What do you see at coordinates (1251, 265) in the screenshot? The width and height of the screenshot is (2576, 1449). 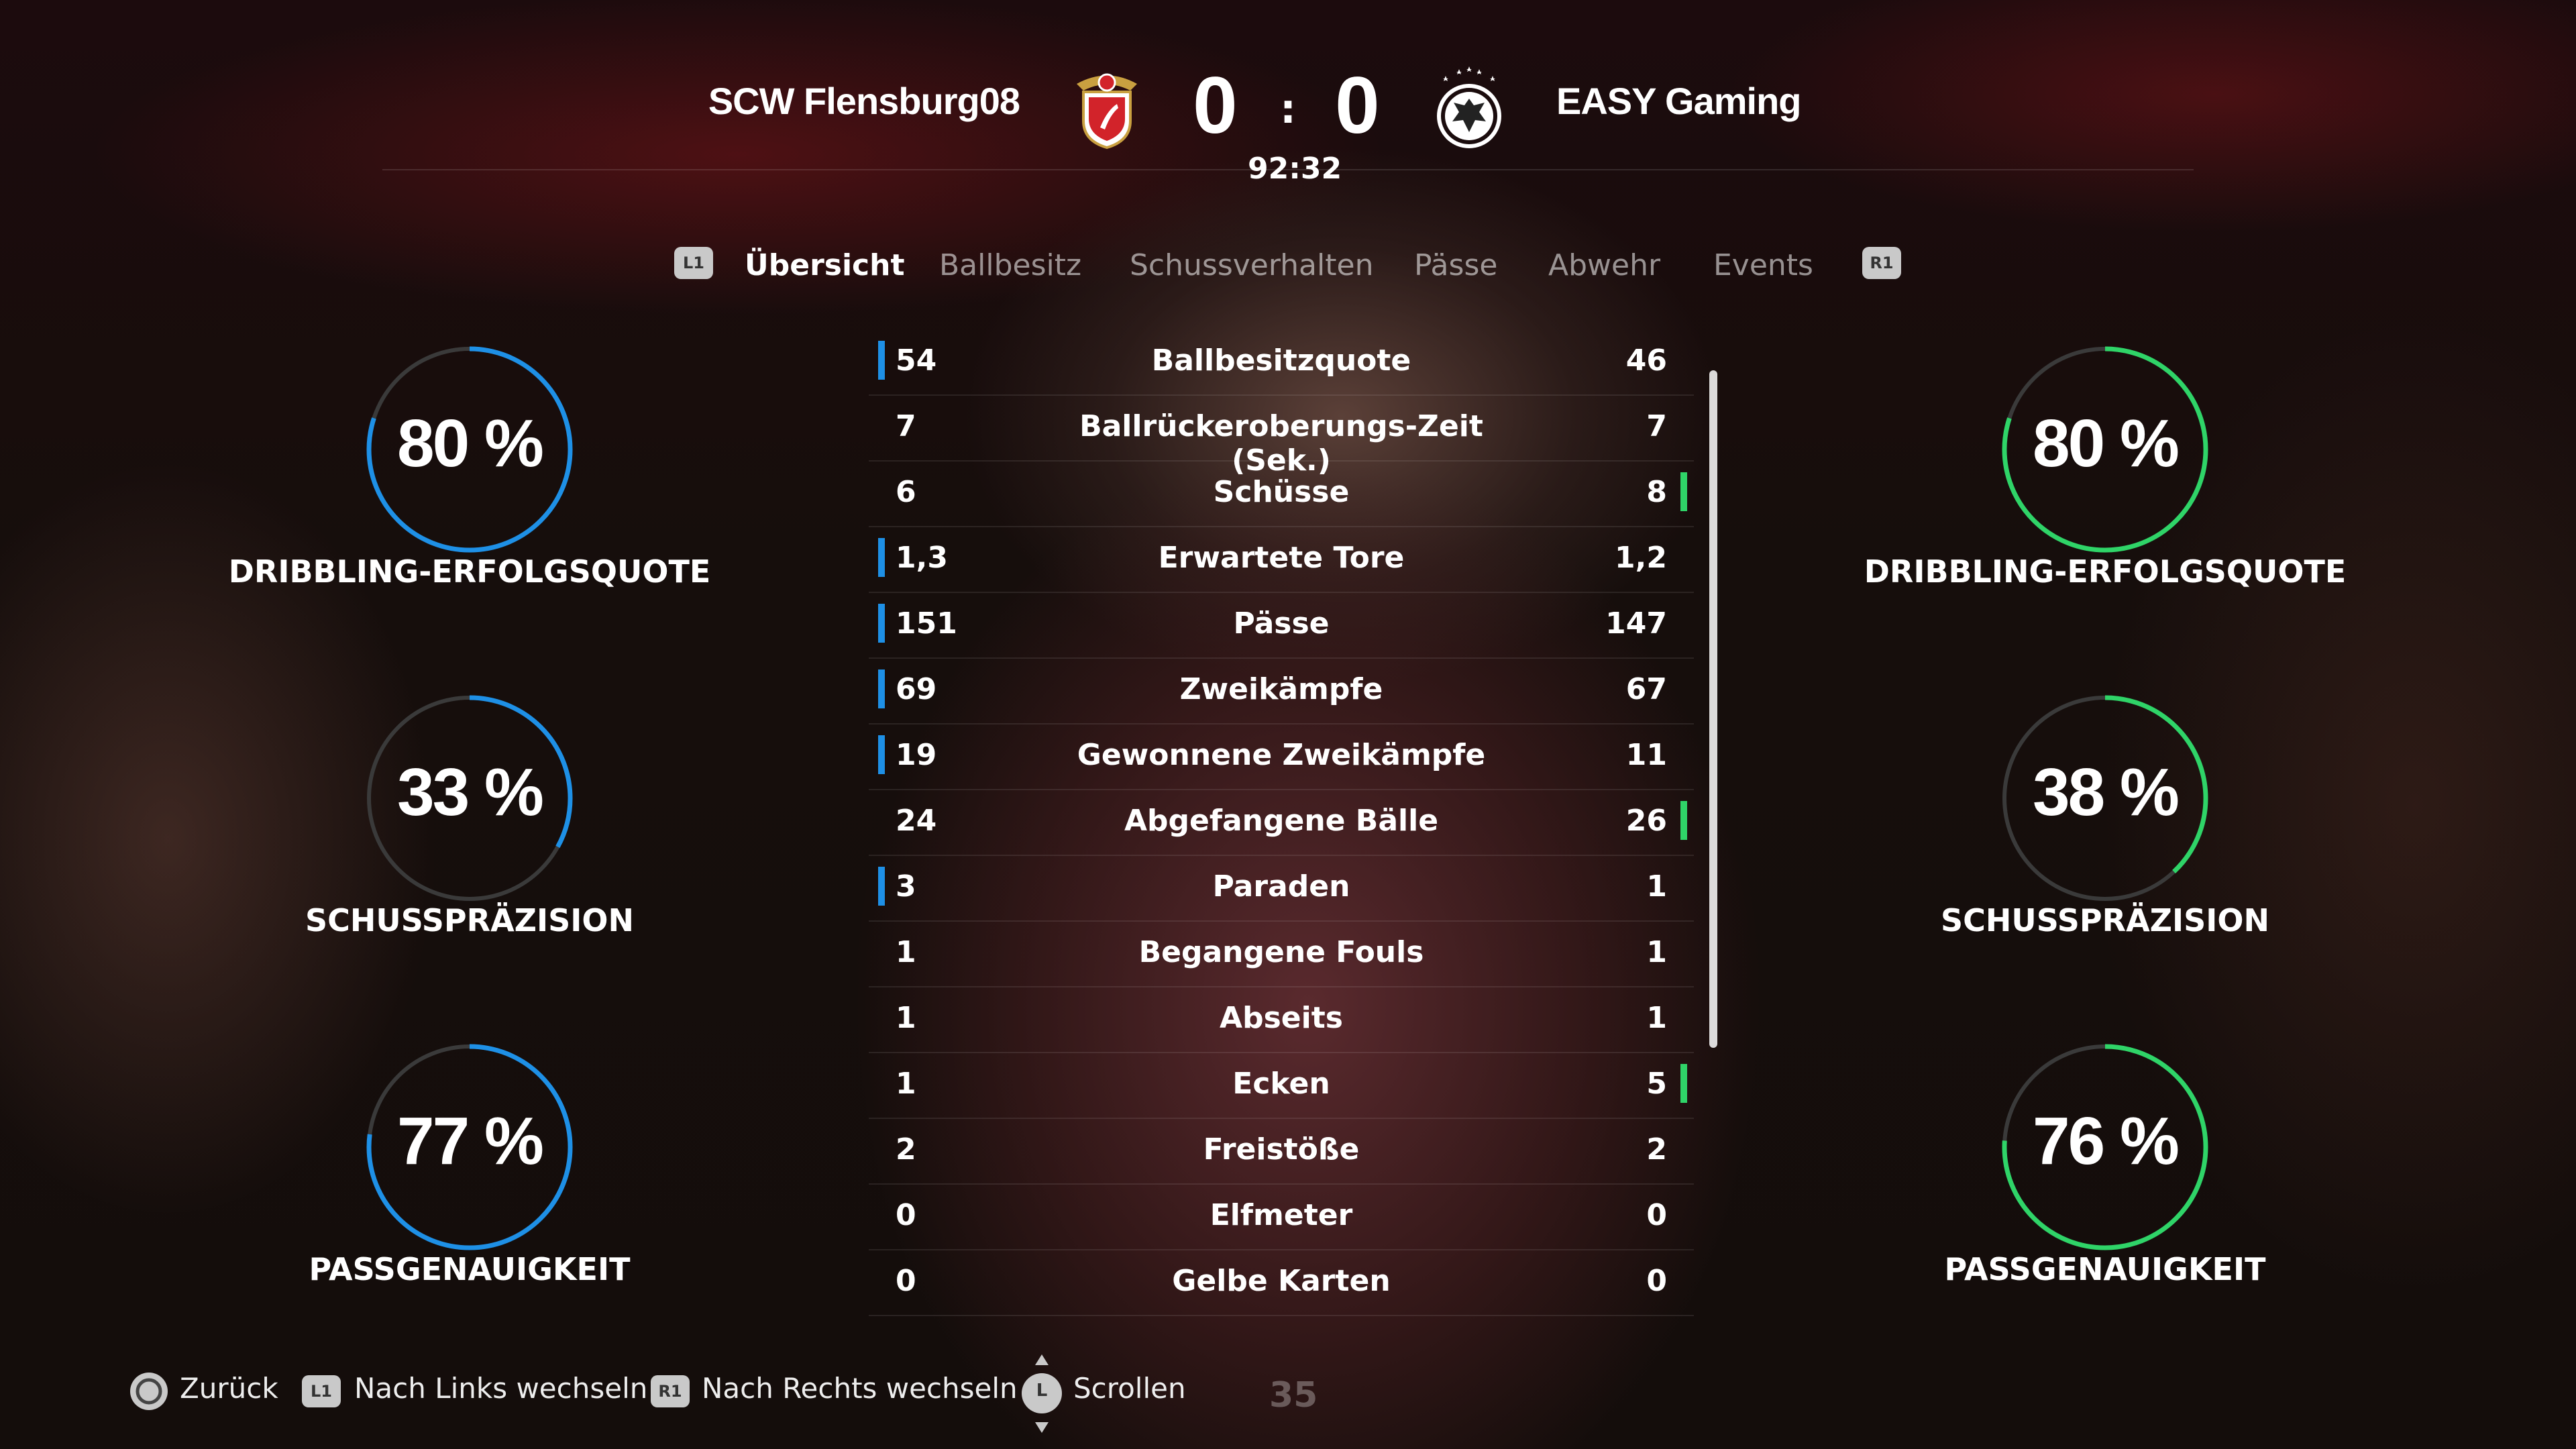 I see `tab-schussverhalten: Schussverhalten` at bounding box center [1251, 265].